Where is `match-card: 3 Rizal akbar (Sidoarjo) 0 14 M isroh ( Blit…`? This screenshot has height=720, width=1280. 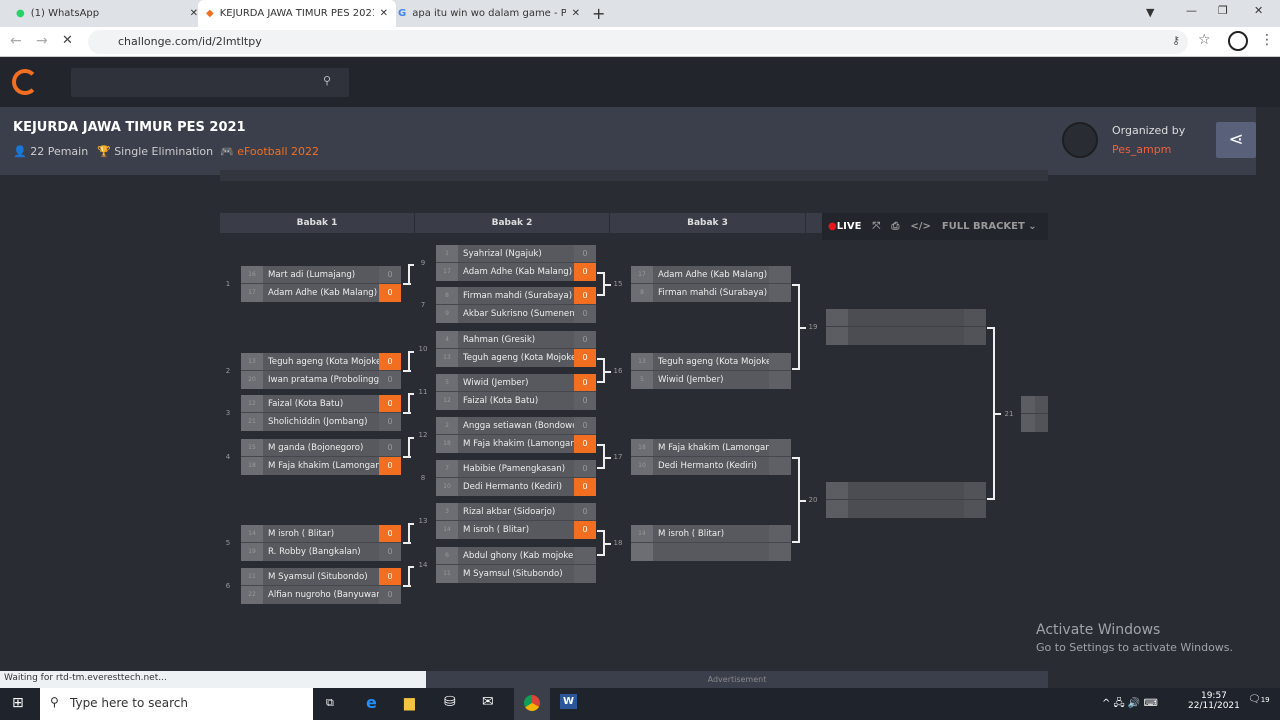 match-card: 3 Rizal akbar (Sidoarjo) 0 14 M isroh ( Blit… is located at coordinates (516, 521).